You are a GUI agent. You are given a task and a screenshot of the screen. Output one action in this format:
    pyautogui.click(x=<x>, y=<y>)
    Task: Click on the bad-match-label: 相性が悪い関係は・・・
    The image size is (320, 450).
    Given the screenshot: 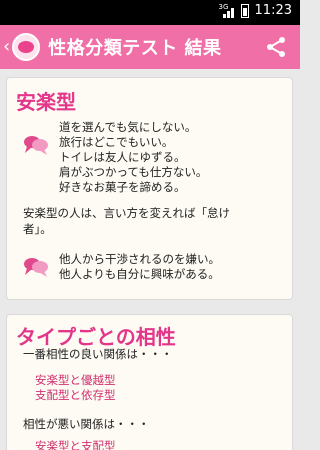 What is the action you would take?
    pyautogui.click(x=86, y=424)
    